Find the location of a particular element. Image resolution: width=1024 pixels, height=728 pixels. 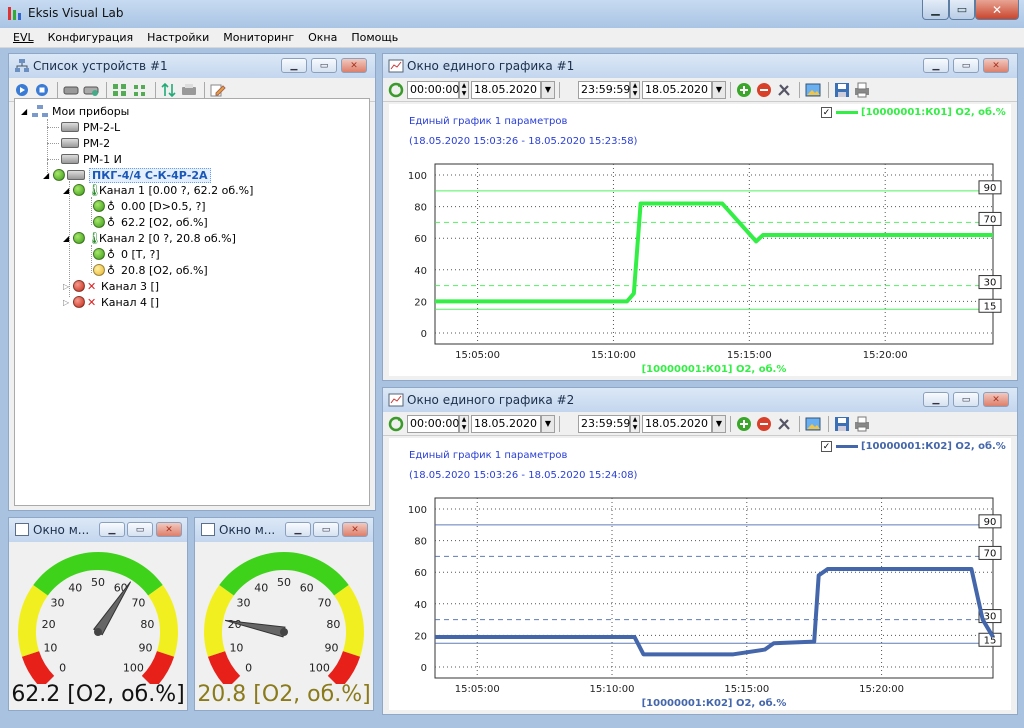

x-axis-label: [10000001:К01] O2, об.% is located at coordinates (714, 369).